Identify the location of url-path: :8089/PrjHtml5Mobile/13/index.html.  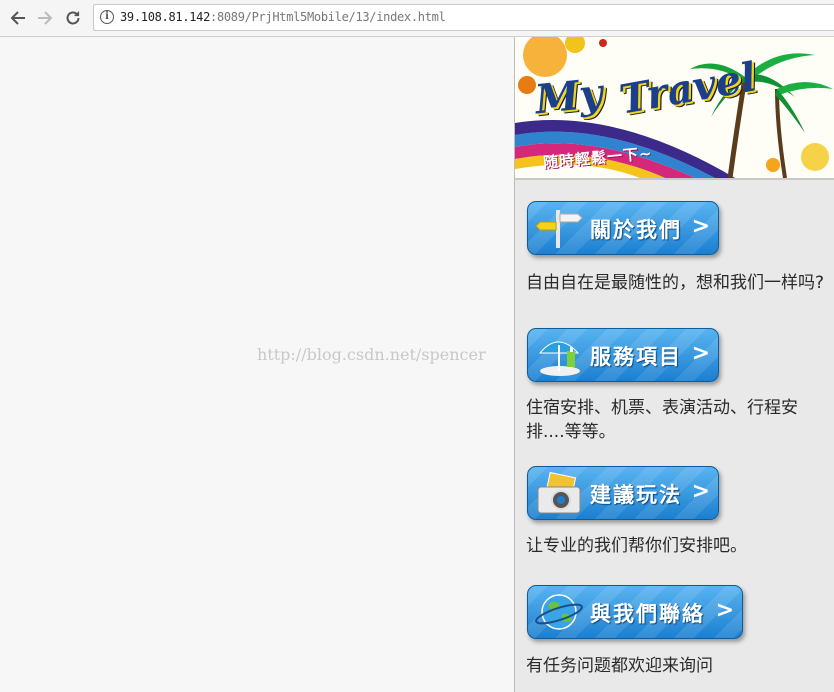
(328, 17).